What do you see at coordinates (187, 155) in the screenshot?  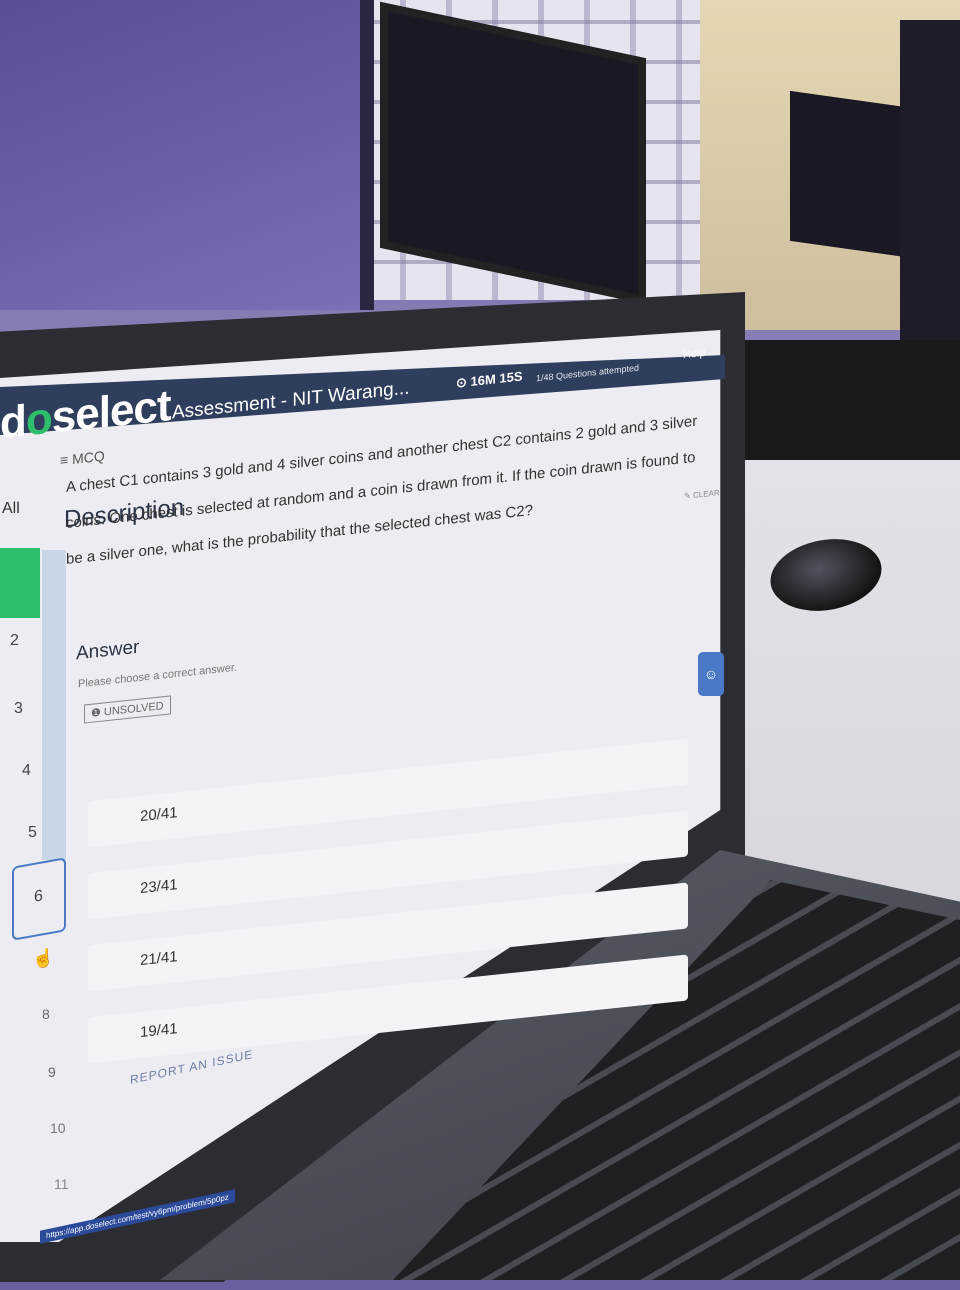 I see `background-monitor-left` at bounding box center [187, 155].